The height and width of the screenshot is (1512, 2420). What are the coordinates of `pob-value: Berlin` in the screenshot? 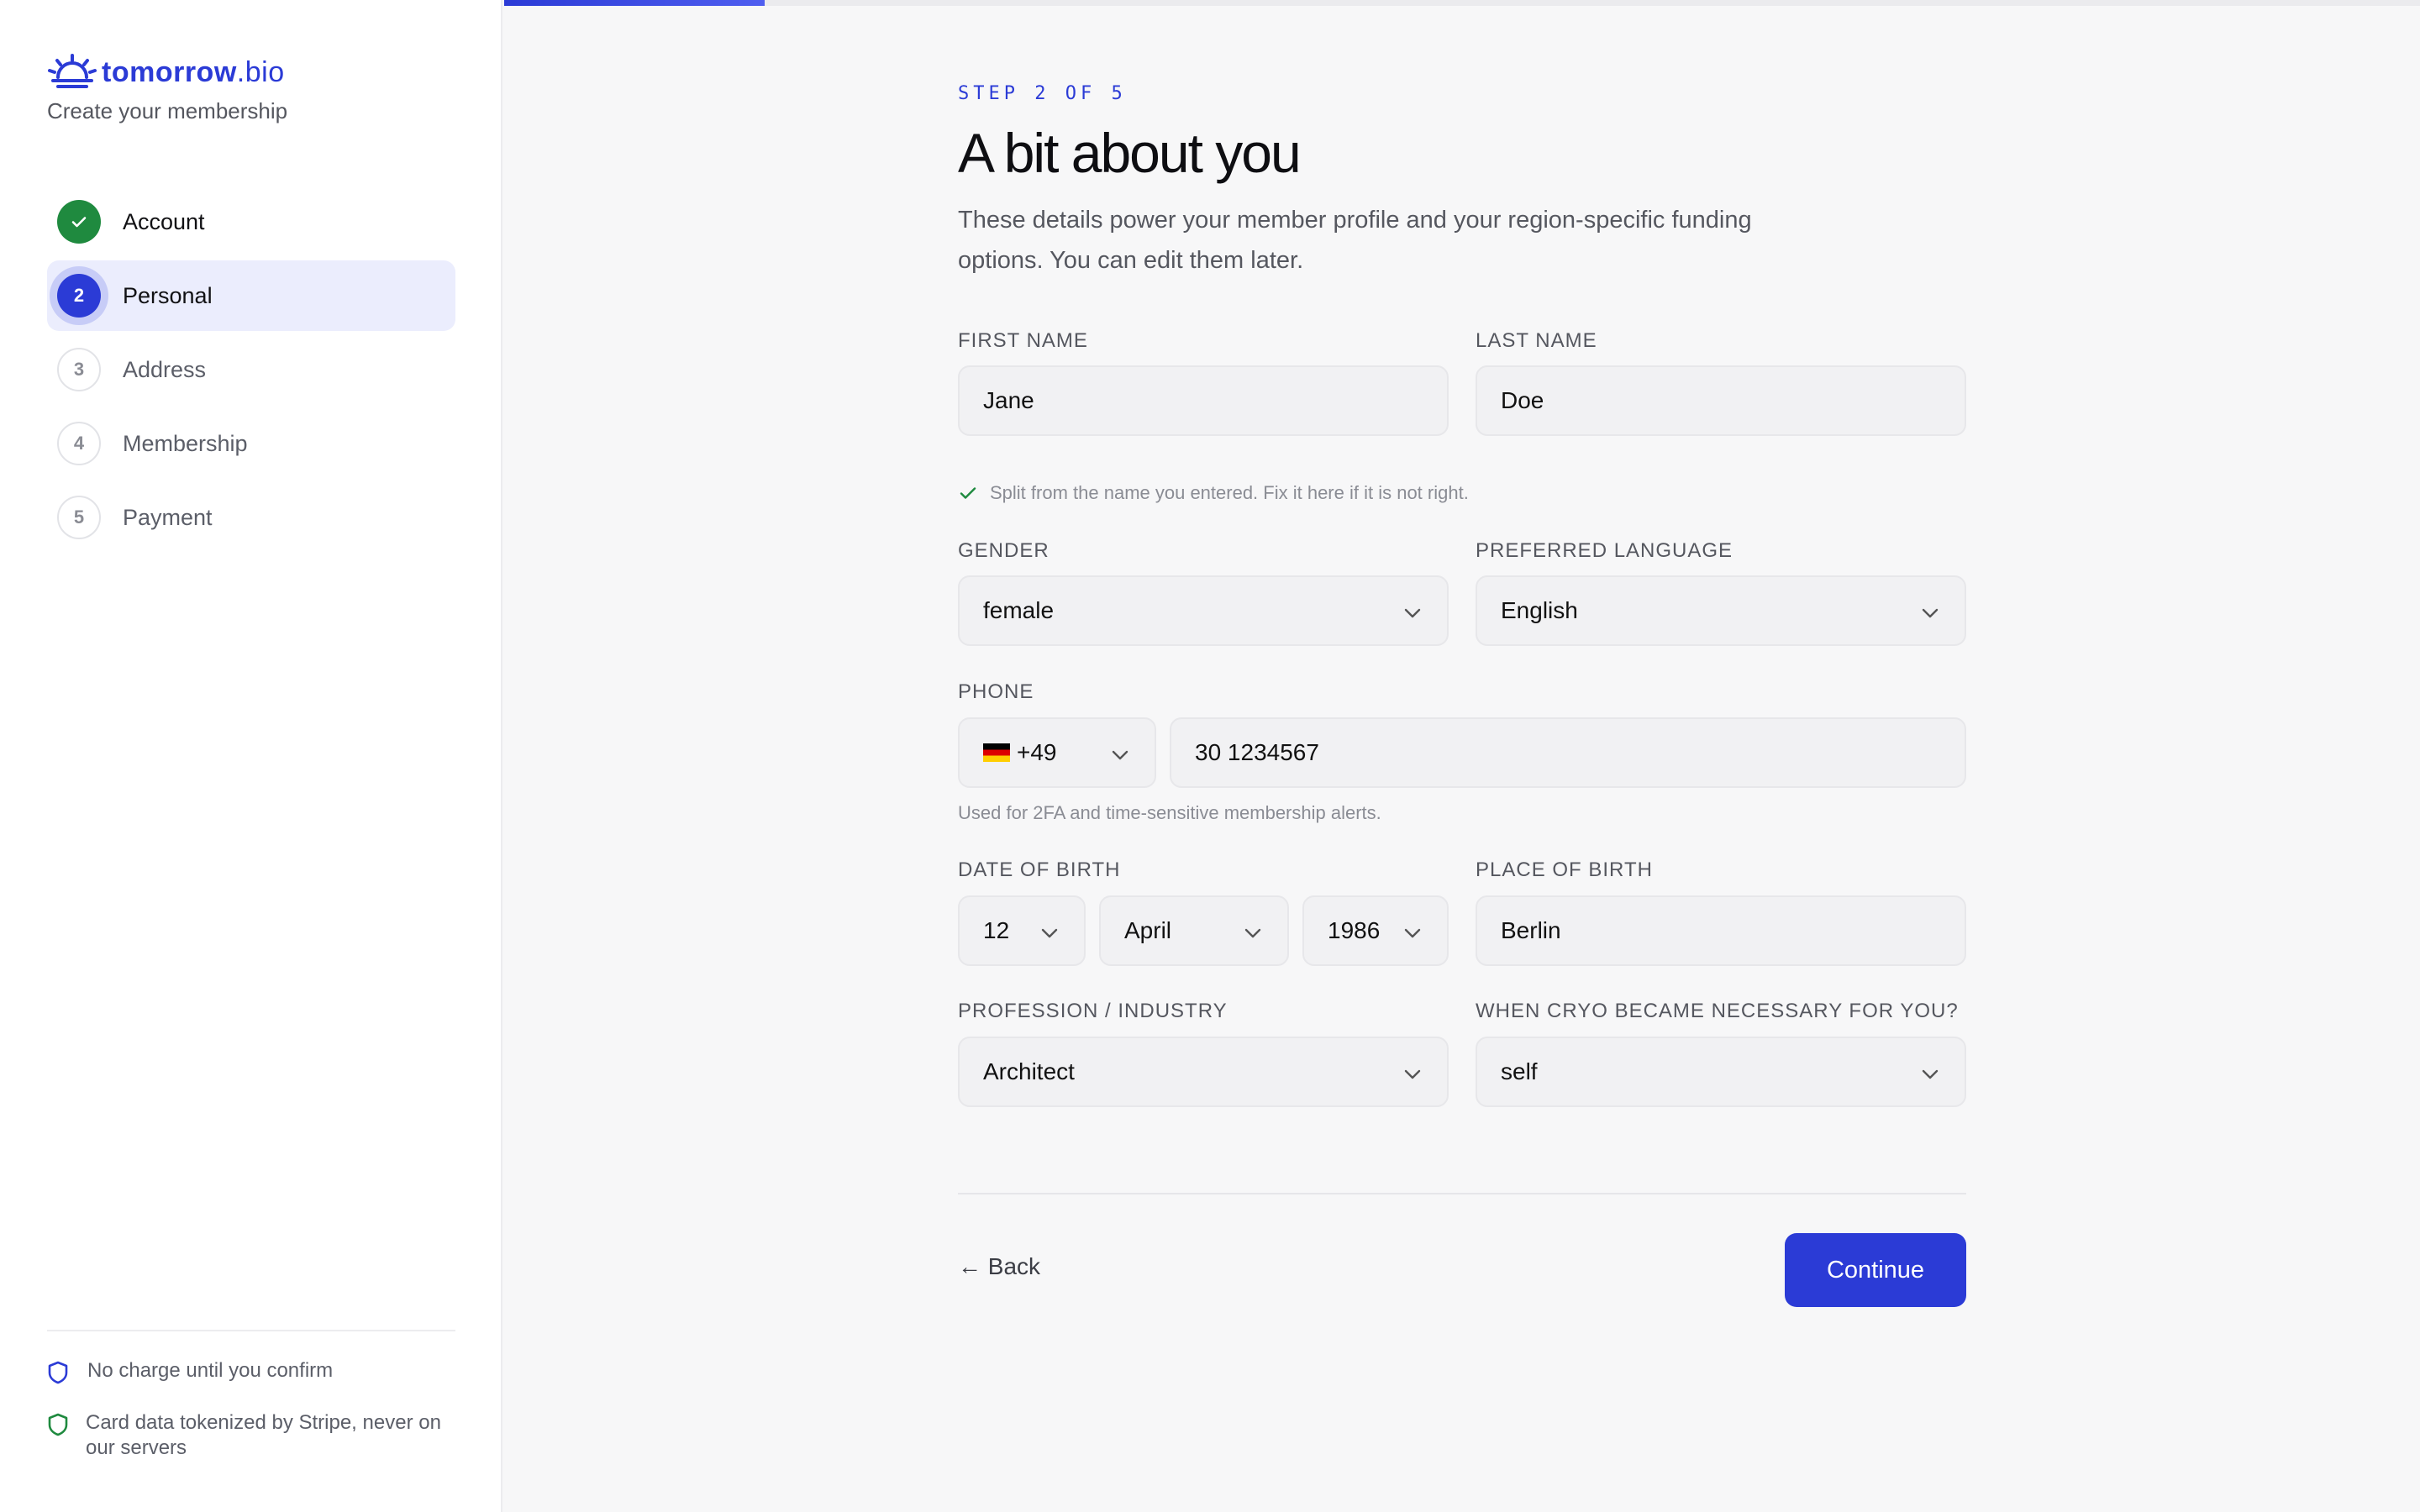 It's located at (1531, 930).